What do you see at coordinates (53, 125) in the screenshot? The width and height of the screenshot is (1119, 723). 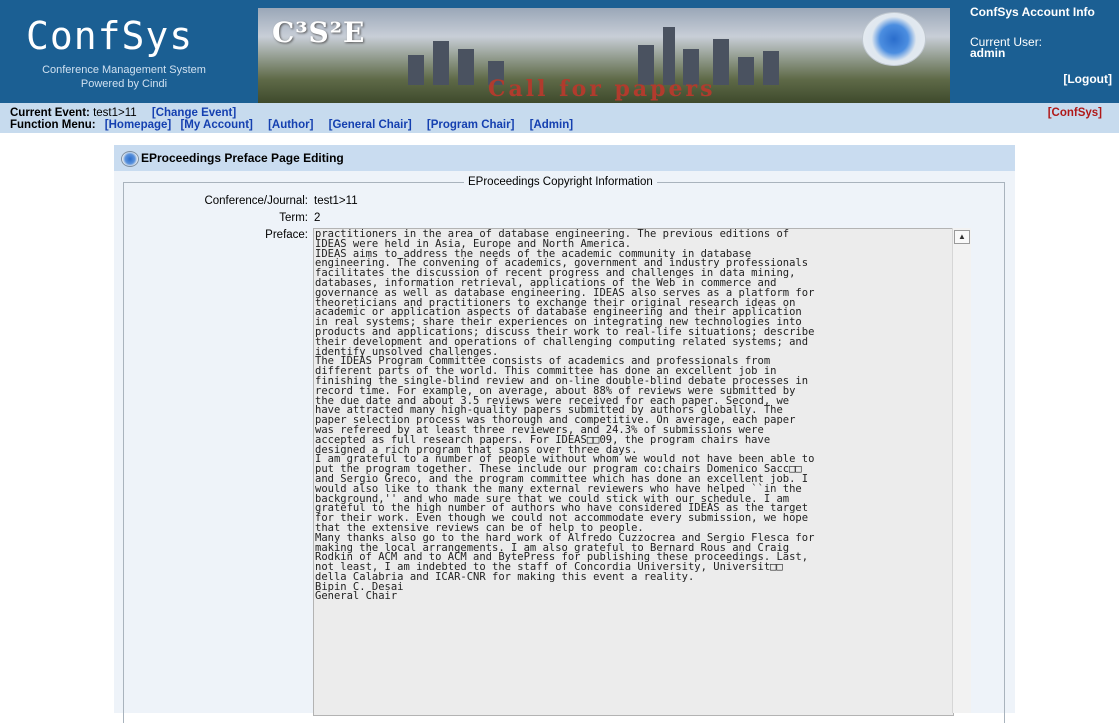 I see `function-menu-label: Function Menu:` at bounding box center [53, 125].